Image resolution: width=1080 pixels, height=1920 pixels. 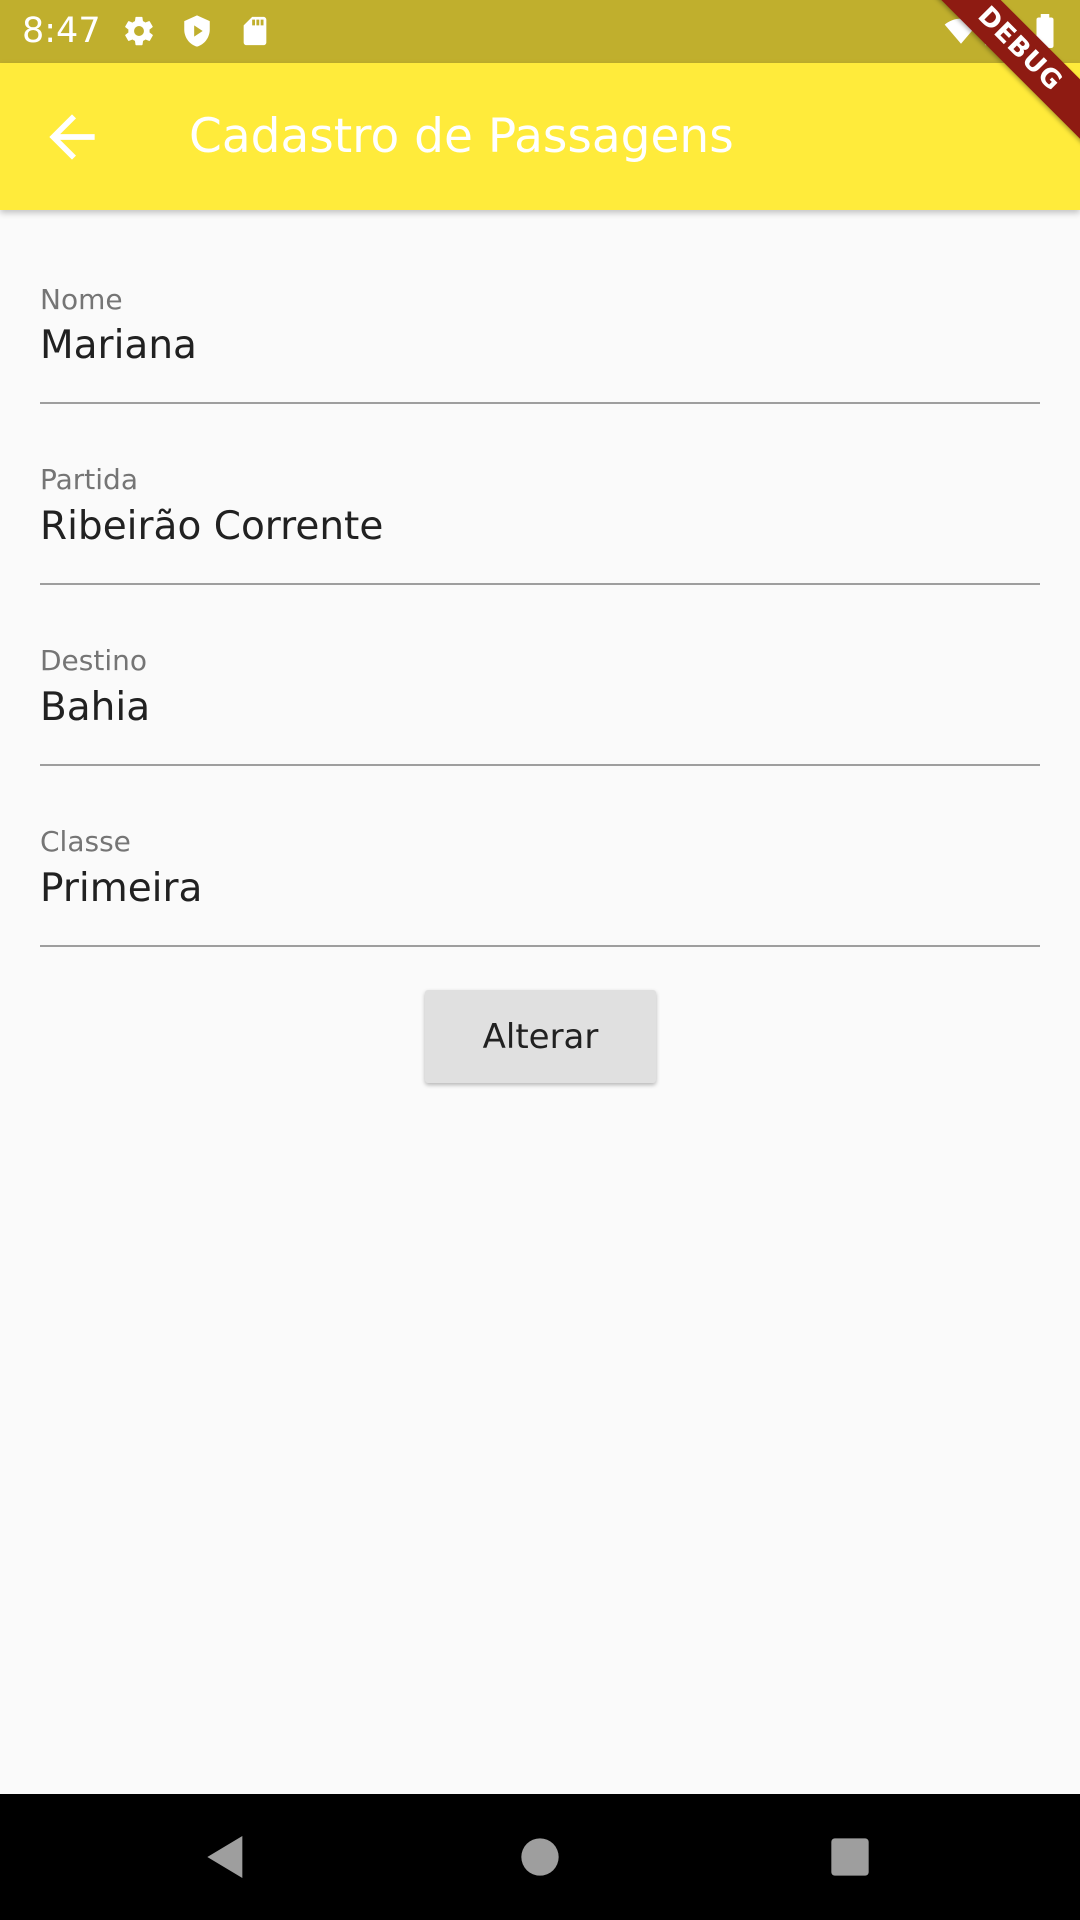 I want to click on back-triangle-icon, so click(x=226, y=1857).